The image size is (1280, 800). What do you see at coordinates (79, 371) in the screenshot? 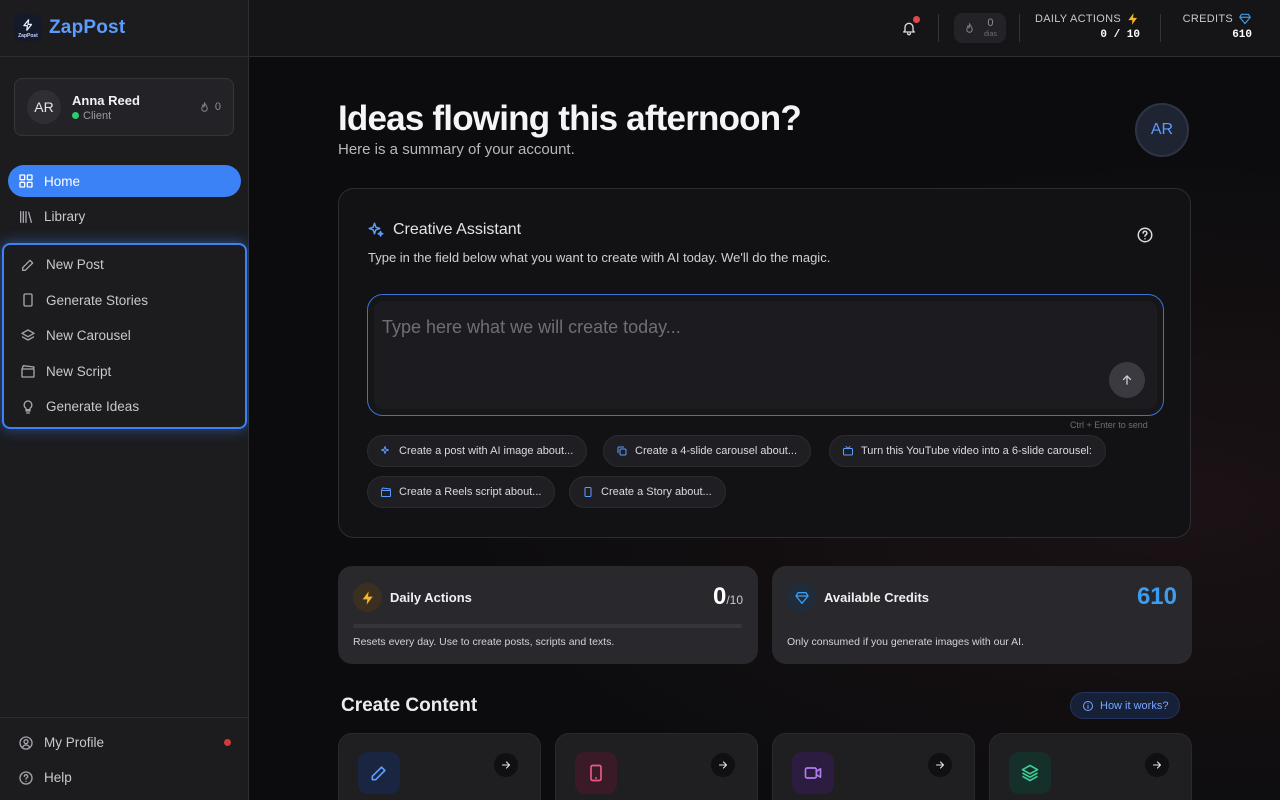
I see `nav-item-label: New Script` at bounding box center [79, 371].